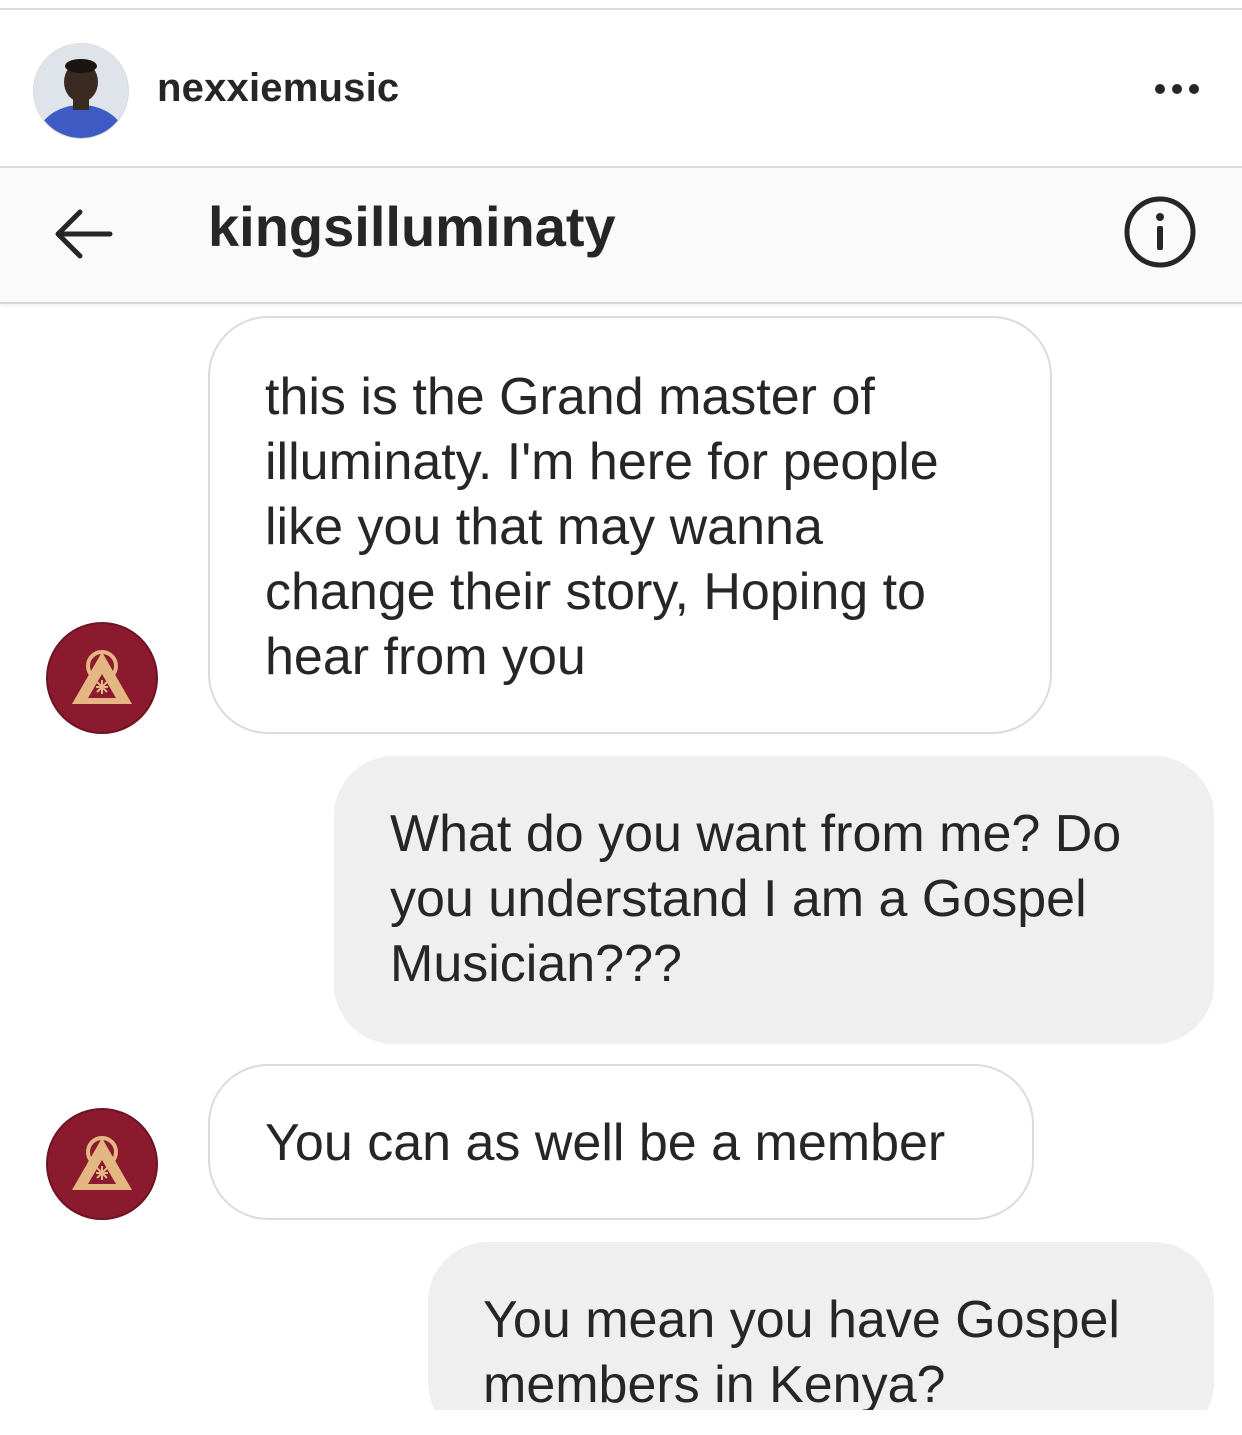  What do you see at coordinates (412, 226) in the screenshot?
I see `dm-title: kingsilluminaty` at bounding box center [412, 226].